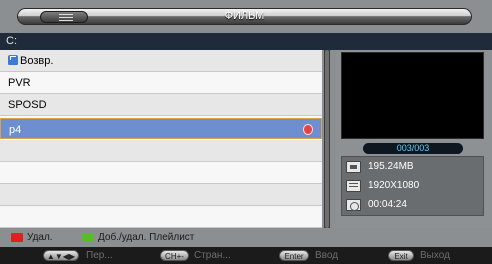 This screenshot has height=264, width=492. I want to click on list-item-pvr: PVR, so click(161, 83).